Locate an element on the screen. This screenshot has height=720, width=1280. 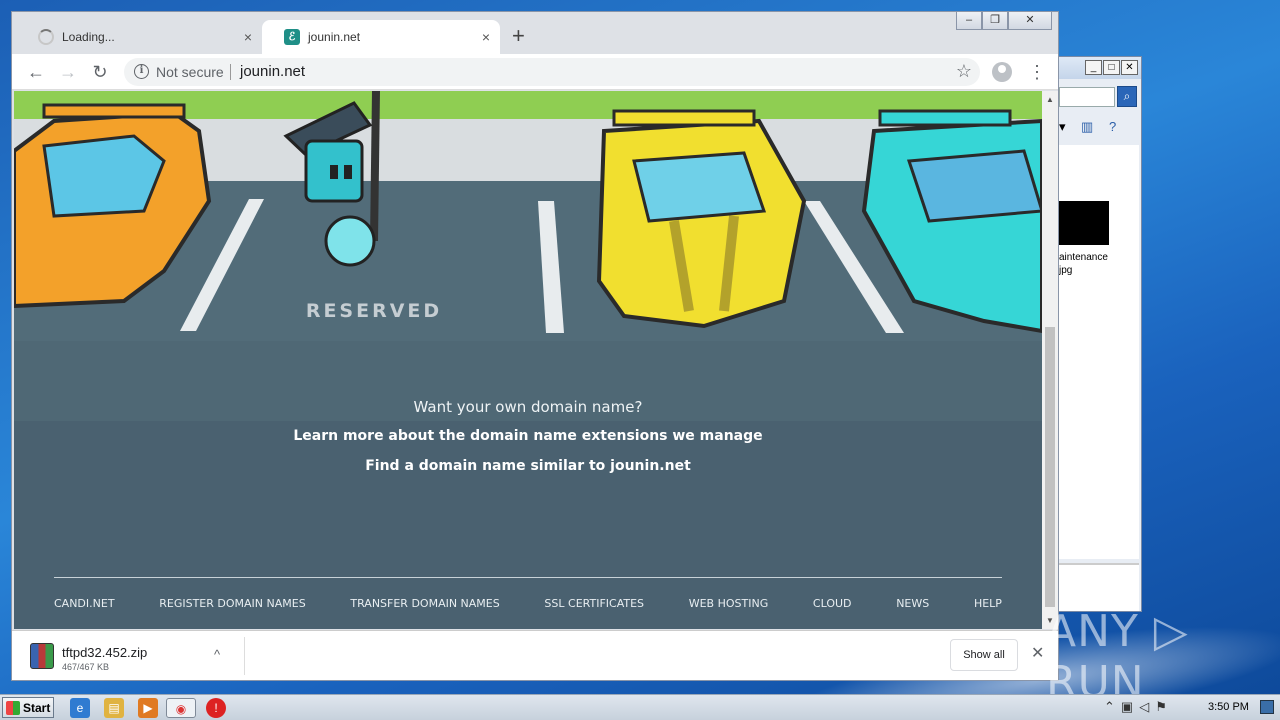
yellow-car-spoiler is located at coordinates (684, 118).